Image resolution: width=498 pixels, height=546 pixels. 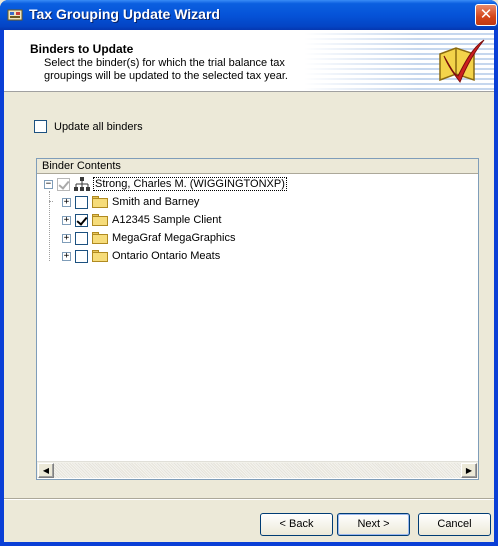 I want to click on update-all-label: Update all binders, so click(x=98, y=126).